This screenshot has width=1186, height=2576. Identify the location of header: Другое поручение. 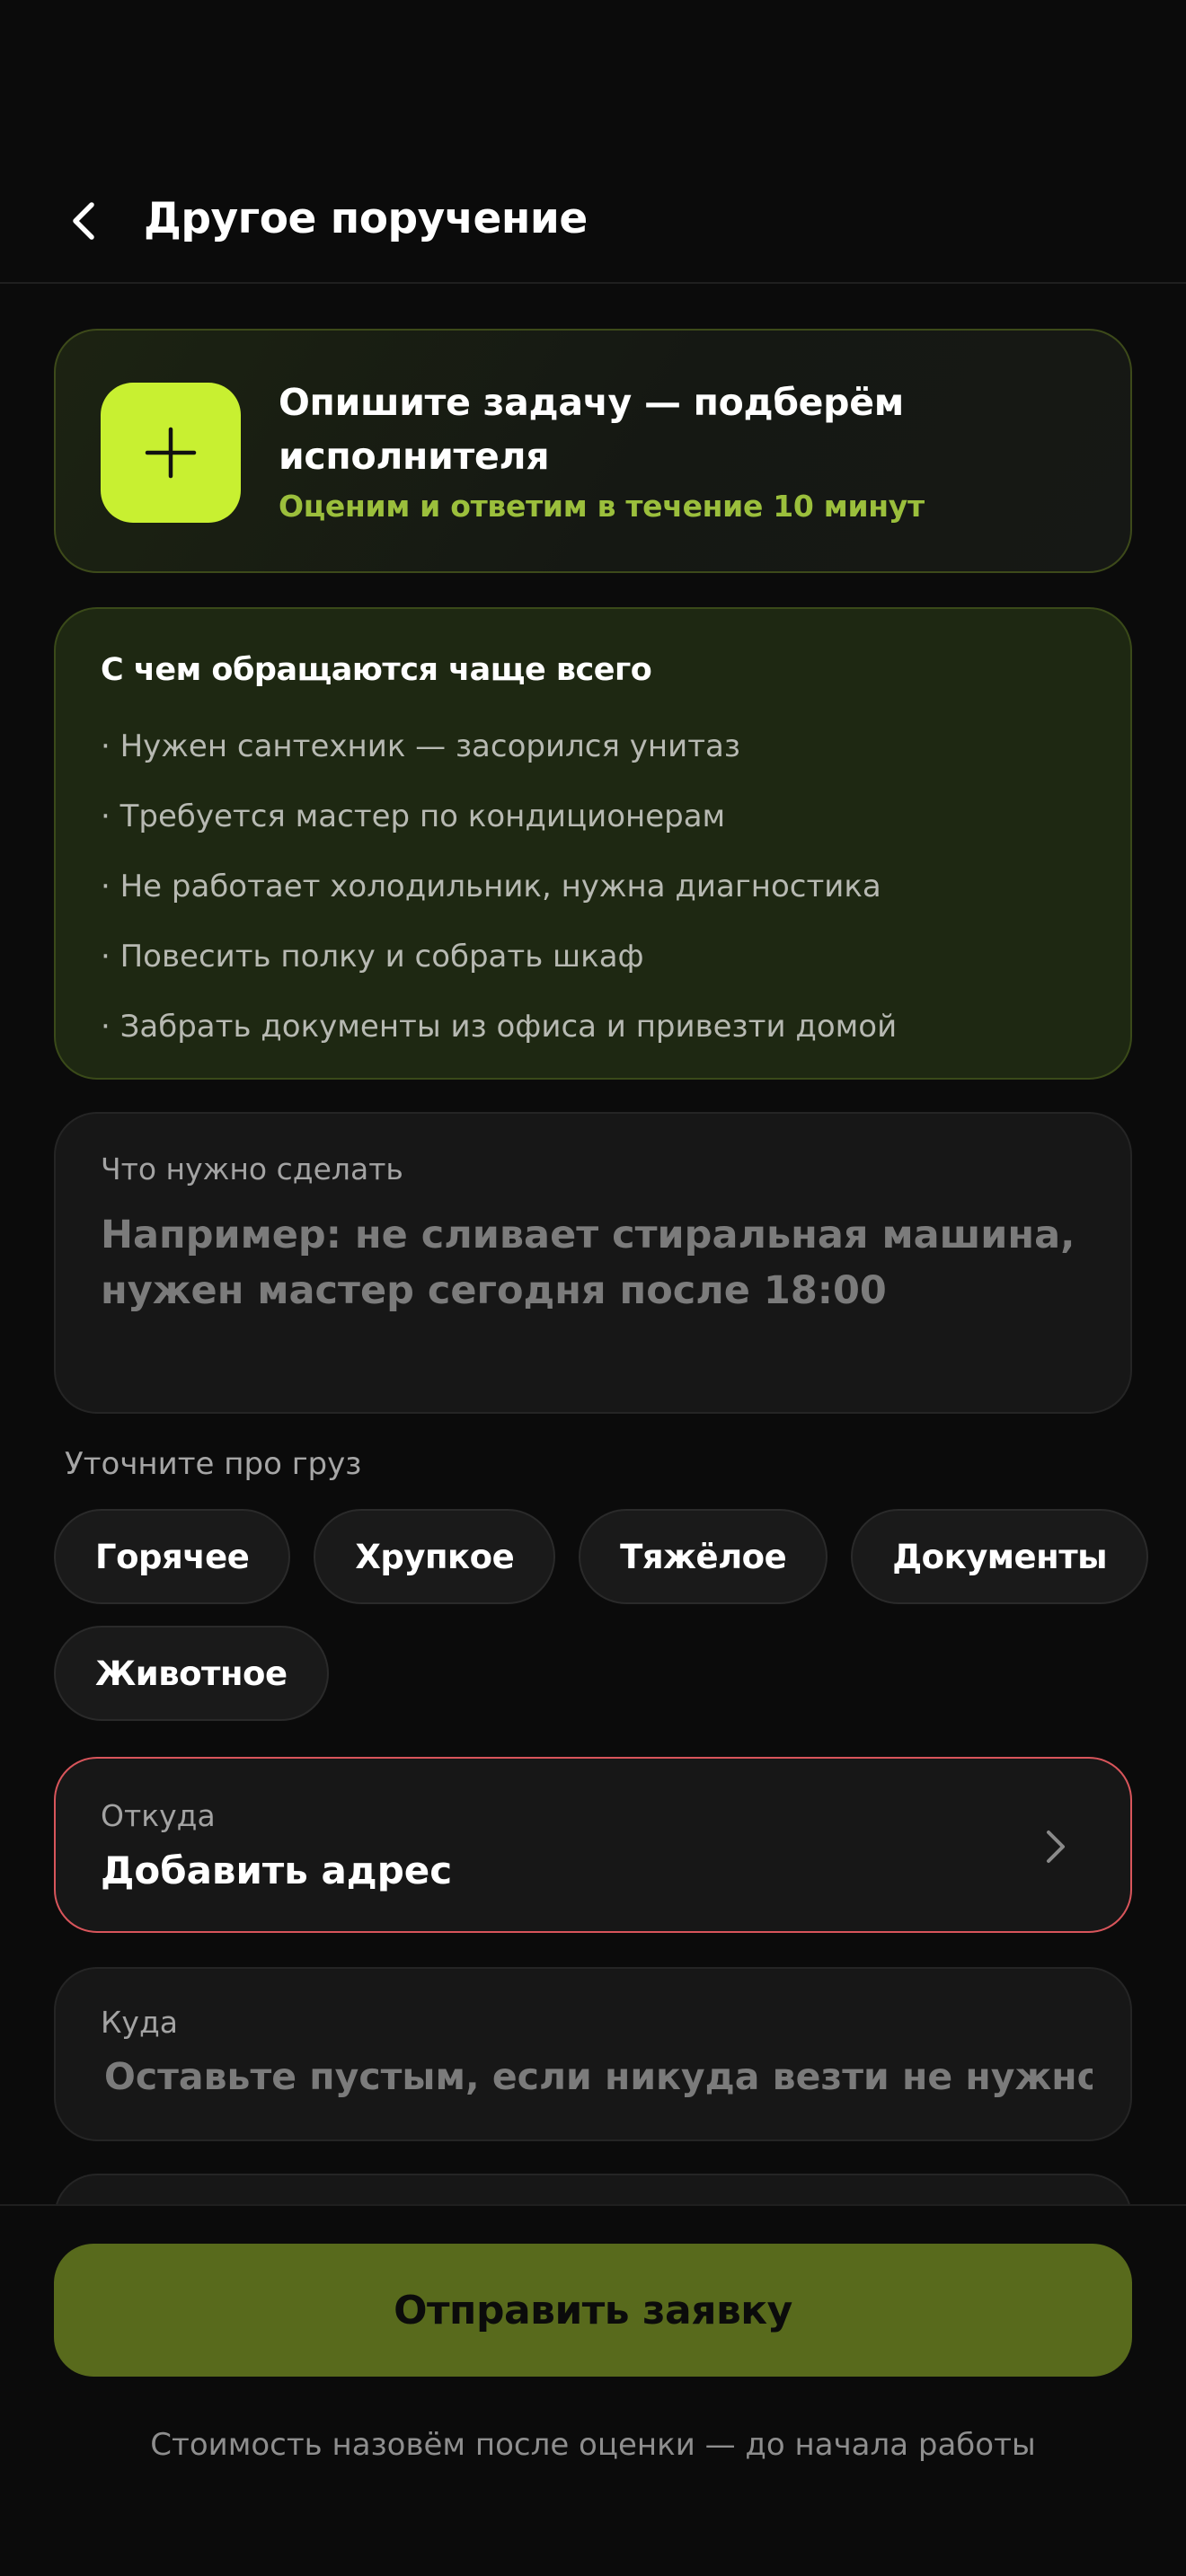
(593, 218).